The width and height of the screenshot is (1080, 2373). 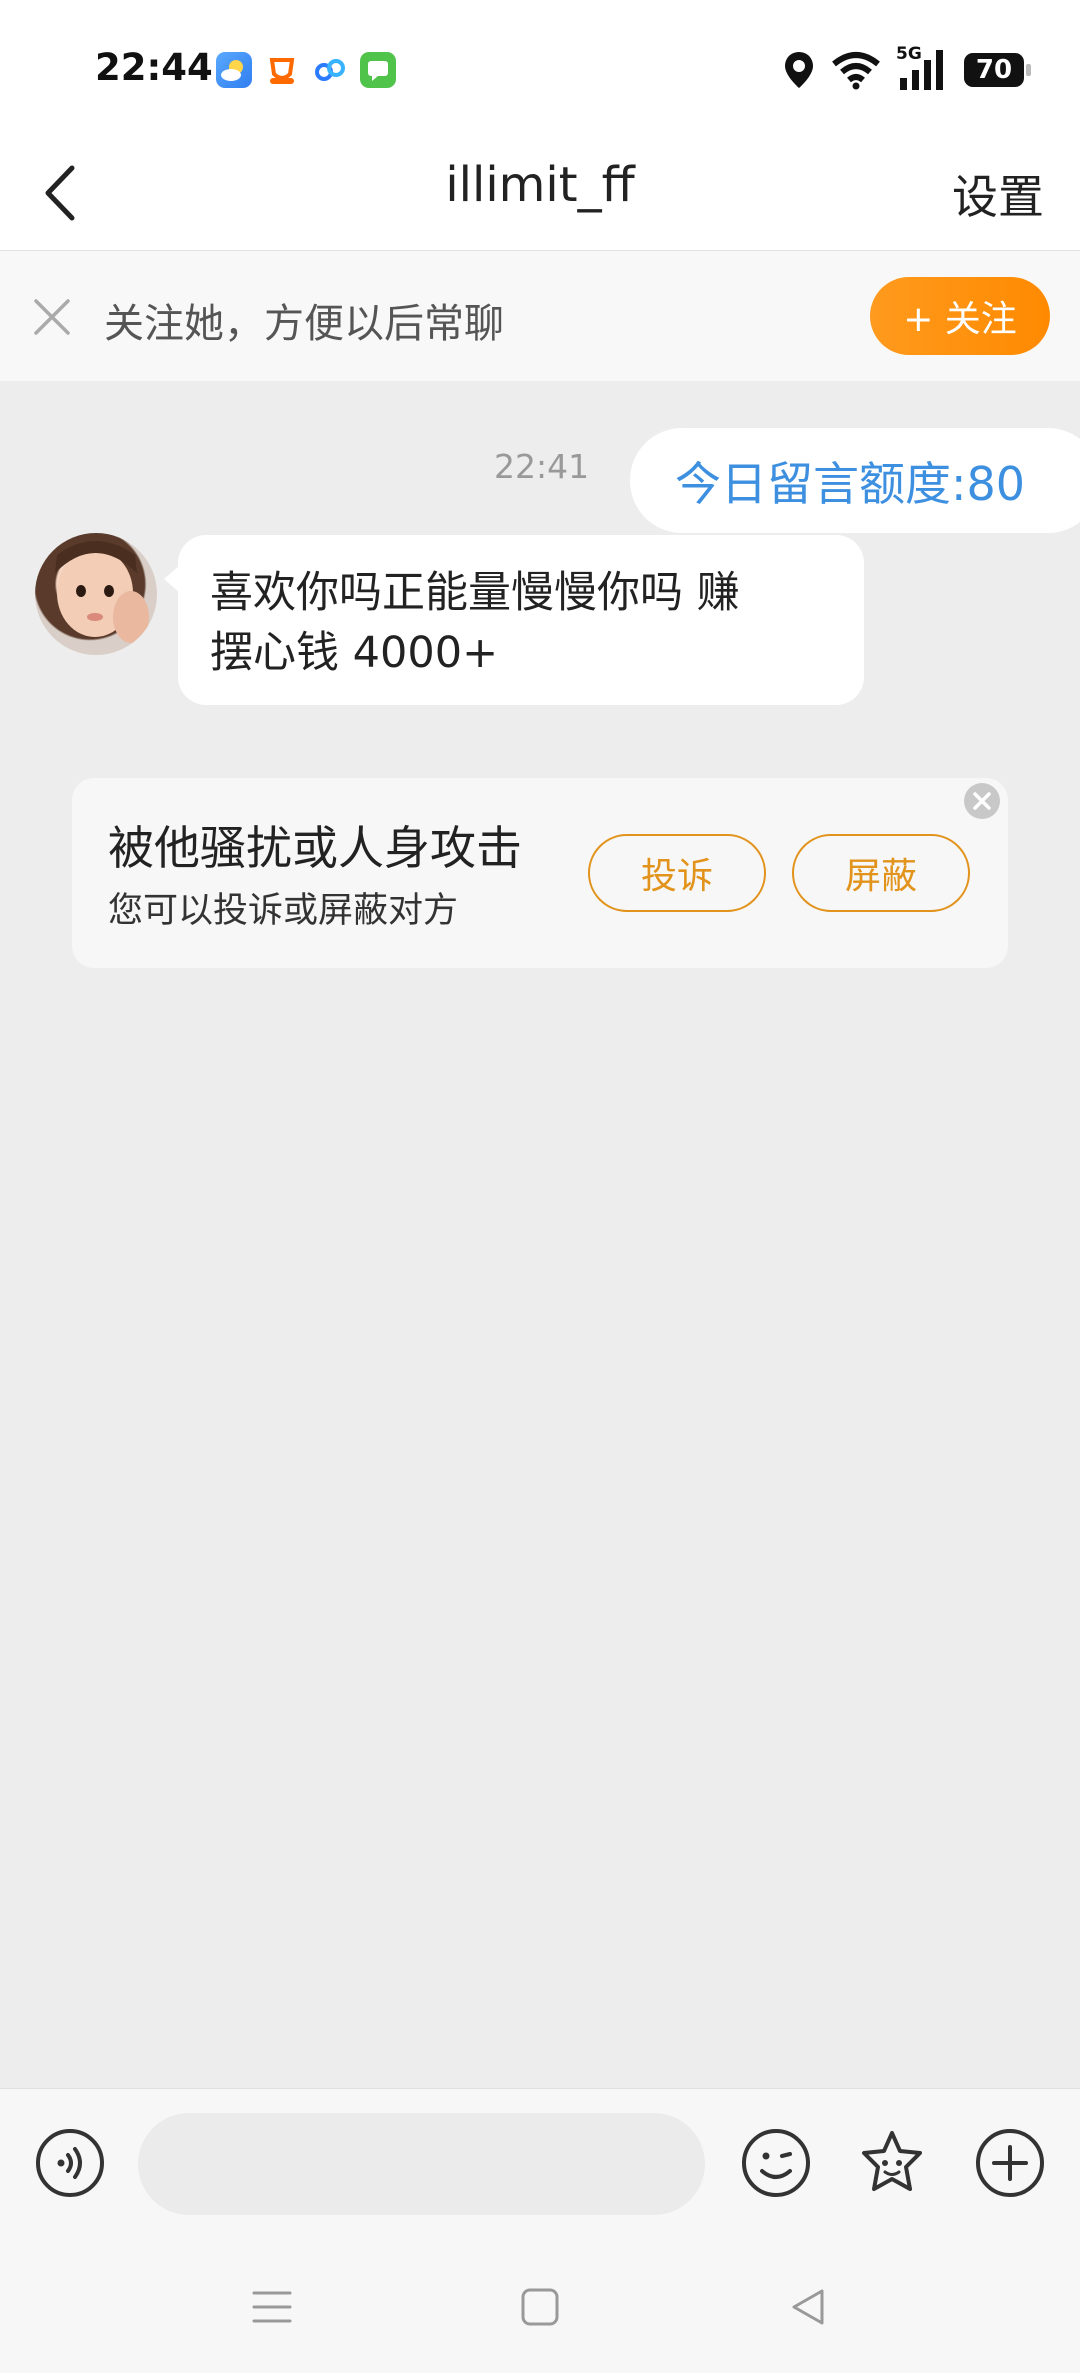 What do you see at coordinates (542, 466) in the screenshot?
I see `message-timestamp: 22:41` at bounding box center [542, 466].